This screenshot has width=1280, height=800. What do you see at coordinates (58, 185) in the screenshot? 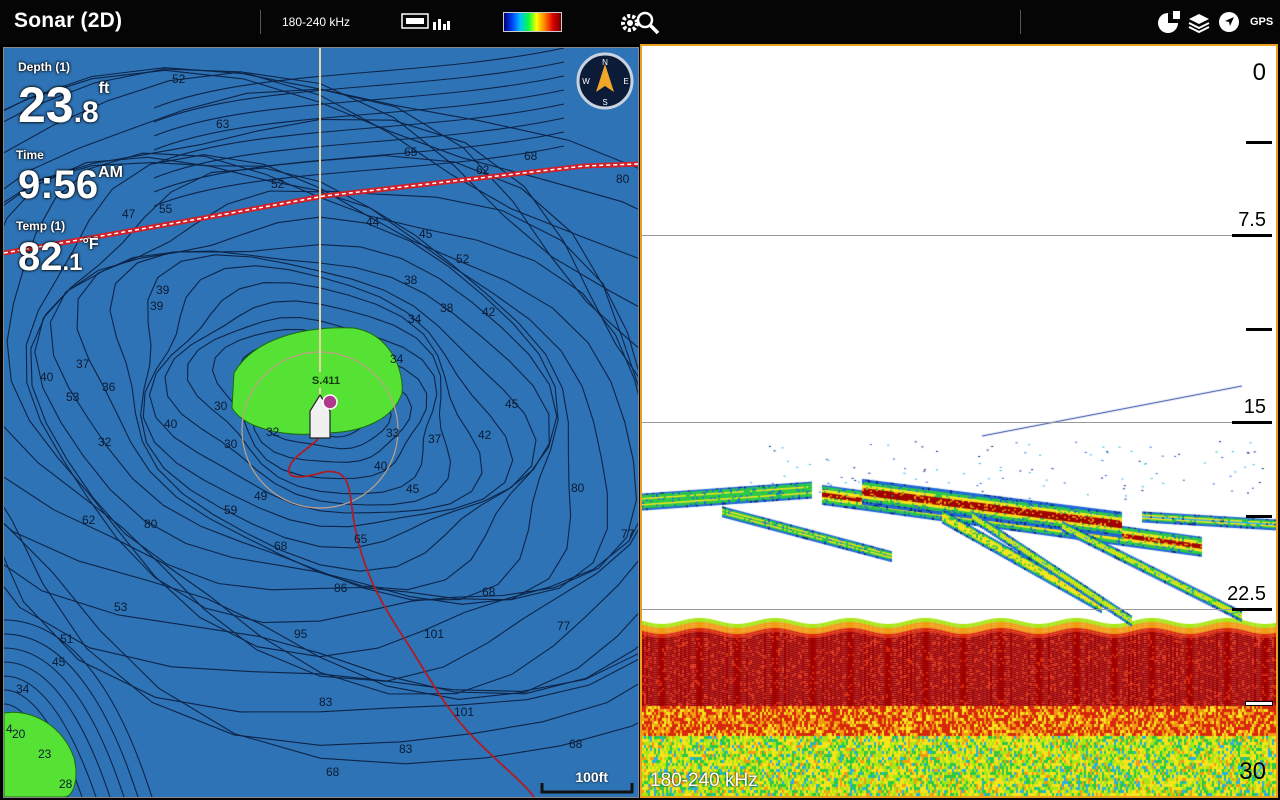
I see `time-value: 9:56` at bounding box center [58, 185].